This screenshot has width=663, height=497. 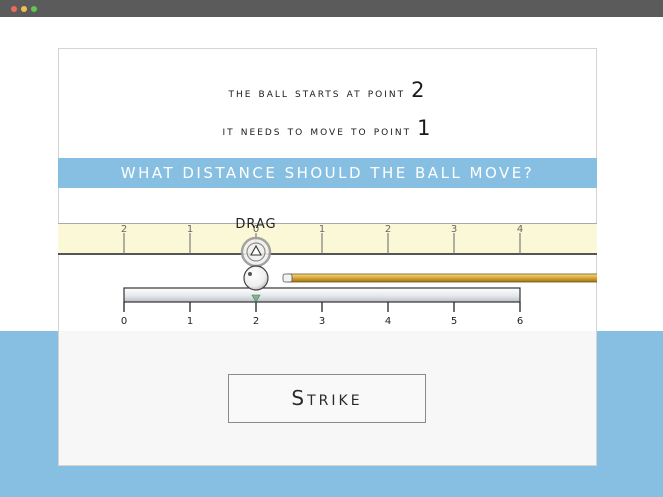 What do you see at coordinates (14, 9) in the screenshot?
I see `close-window-icon` at bounding box center [14, 9].